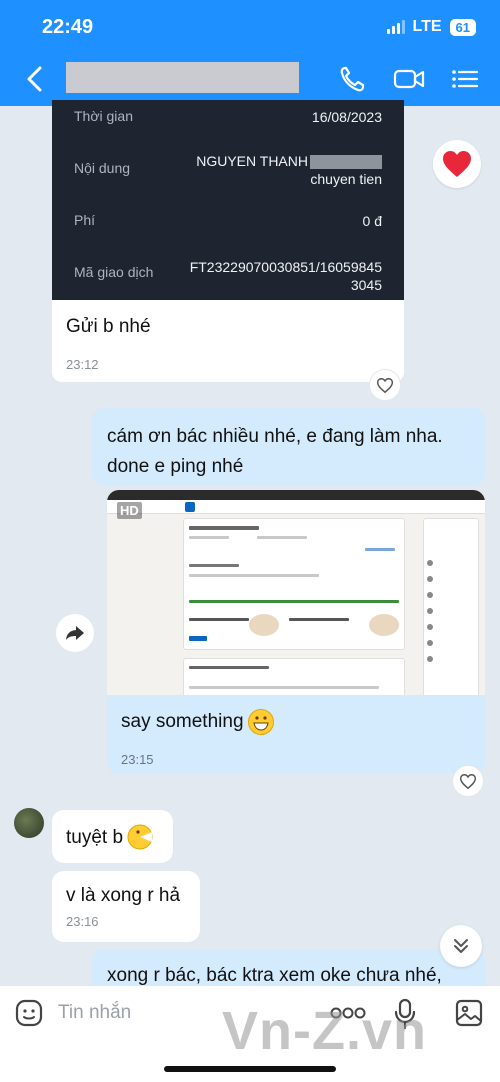 The width and height of the screenshot is (500, 1082). What do you see at coordinates (197, 722) in the screenshot?
I see `image-caption: say something` at bounding box center [197, 722].